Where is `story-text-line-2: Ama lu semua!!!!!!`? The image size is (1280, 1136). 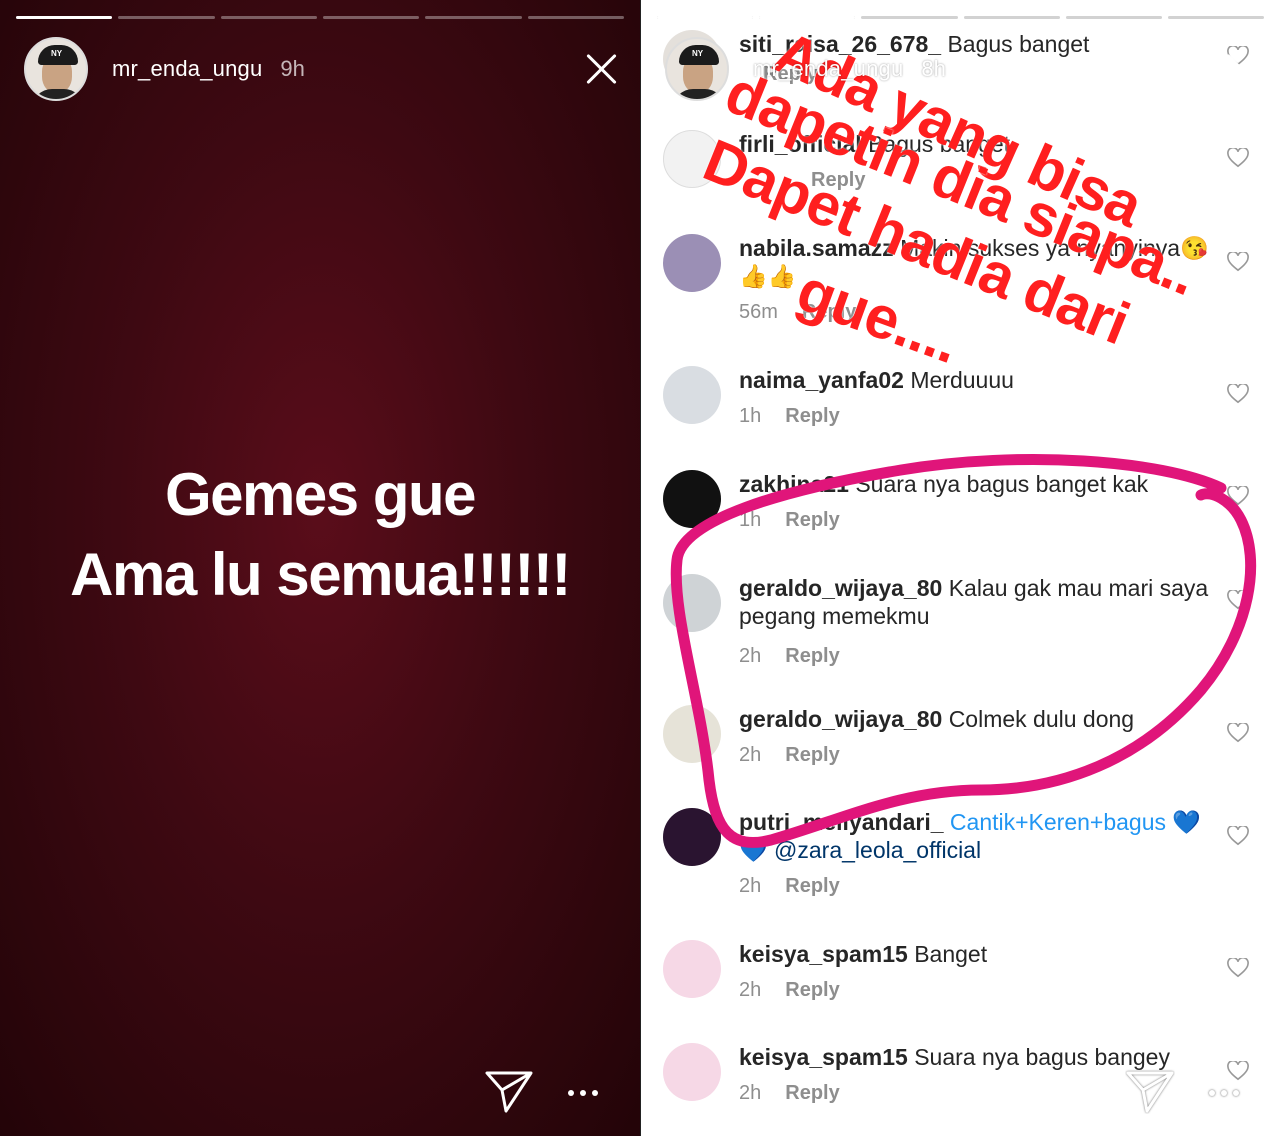
story-text-line-2: Ama lu semua!!!!!! is located at coordinates (320, 574).